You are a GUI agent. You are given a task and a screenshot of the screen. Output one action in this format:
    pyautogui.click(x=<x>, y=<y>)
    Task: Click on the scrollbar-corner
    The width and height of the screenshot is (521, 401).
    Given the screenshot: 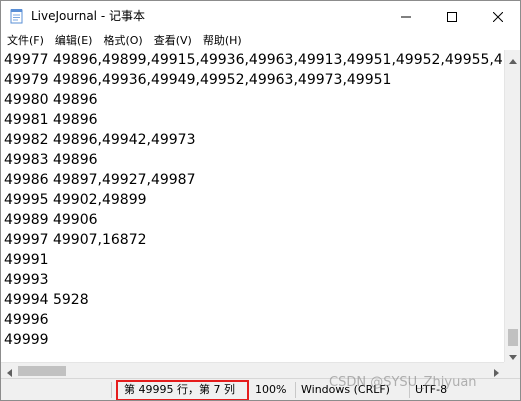 What is the action you would take?
    pyautogui.click(x=512, y=370)
    